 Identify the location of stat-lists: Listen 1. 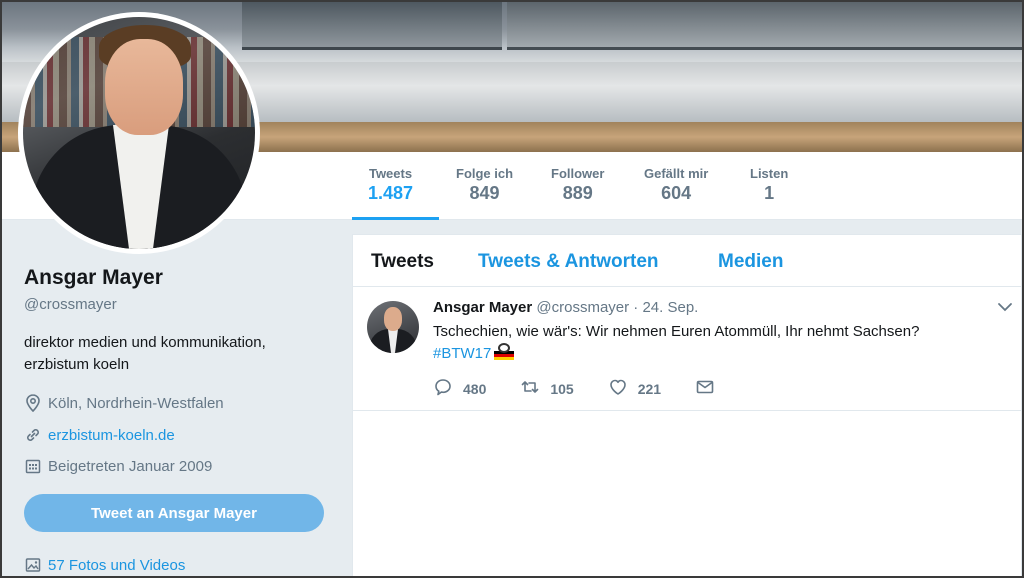
(769, 185).